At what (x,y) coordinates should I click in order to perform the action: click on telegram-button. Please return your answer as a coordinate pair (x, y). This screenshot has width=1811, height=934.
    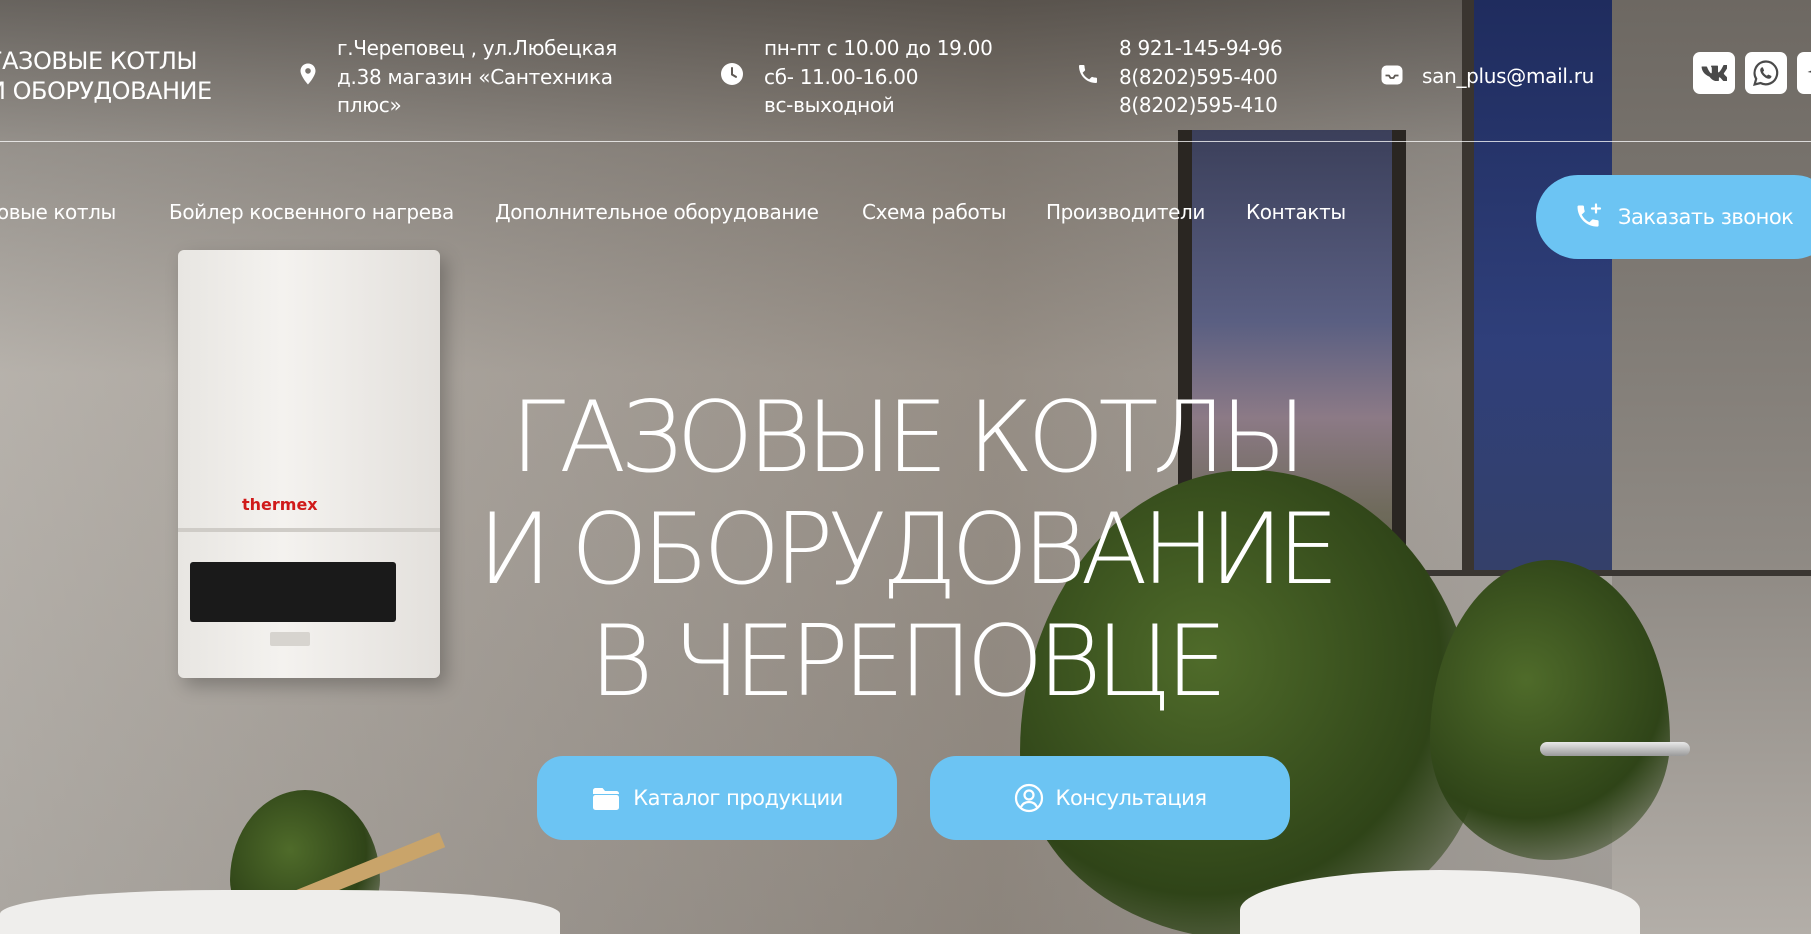
    Looking at the image, I should click on (1804, 73).